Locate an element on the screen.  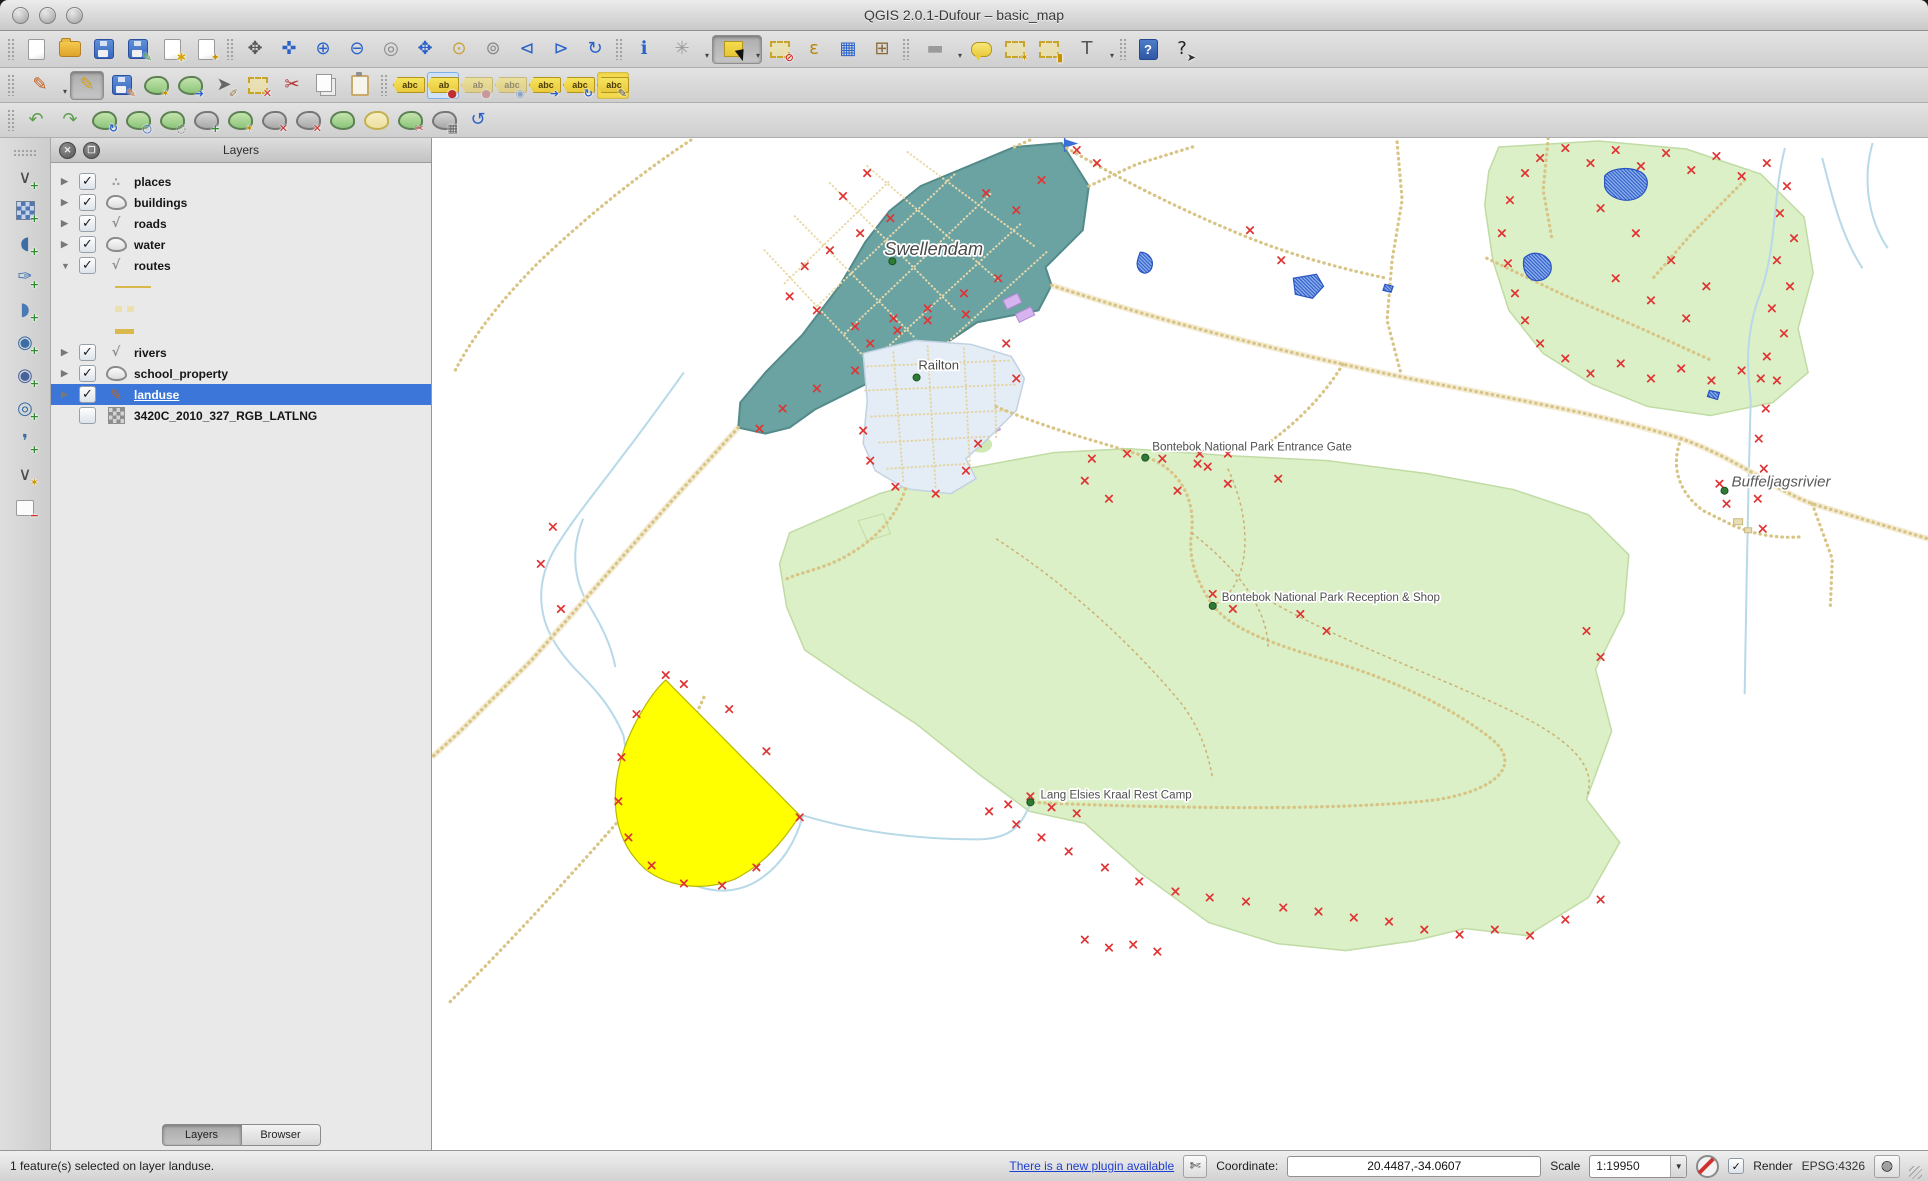
scale-combo: 1:19950 ▼ is located at coordinates (1638, 1166).